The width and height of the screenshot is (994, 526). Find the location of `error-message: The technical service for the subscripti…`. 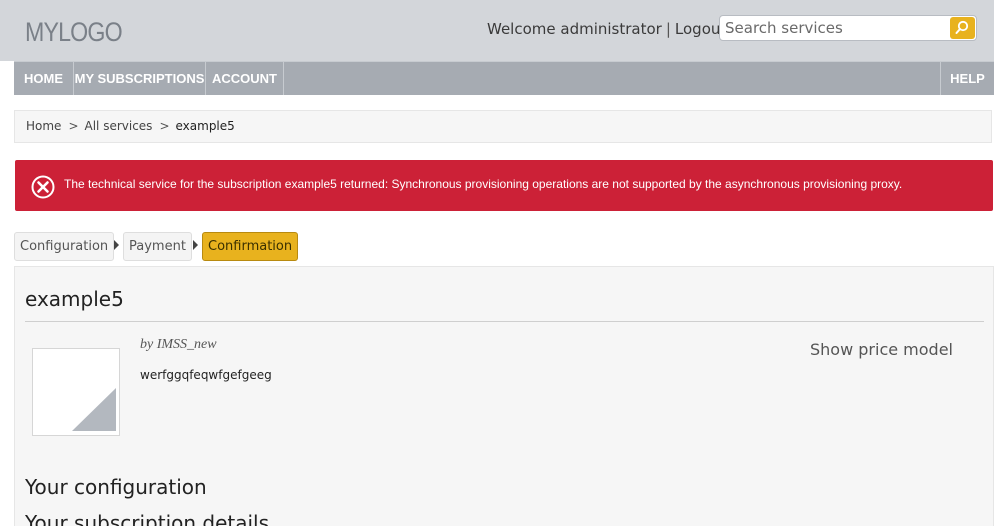

error-message: The technical service for the subscripti… is located at coordinates (483, 184).